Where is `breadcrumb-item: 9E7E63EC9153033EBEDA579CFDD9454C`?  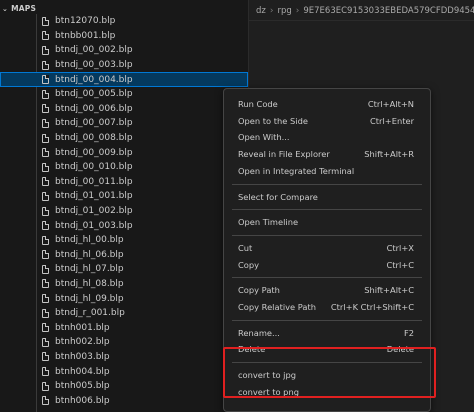
breadcrumb-item: 9E7E63EC9153033EBEDA579CFDD9454C is located at coordinates (388, 11).